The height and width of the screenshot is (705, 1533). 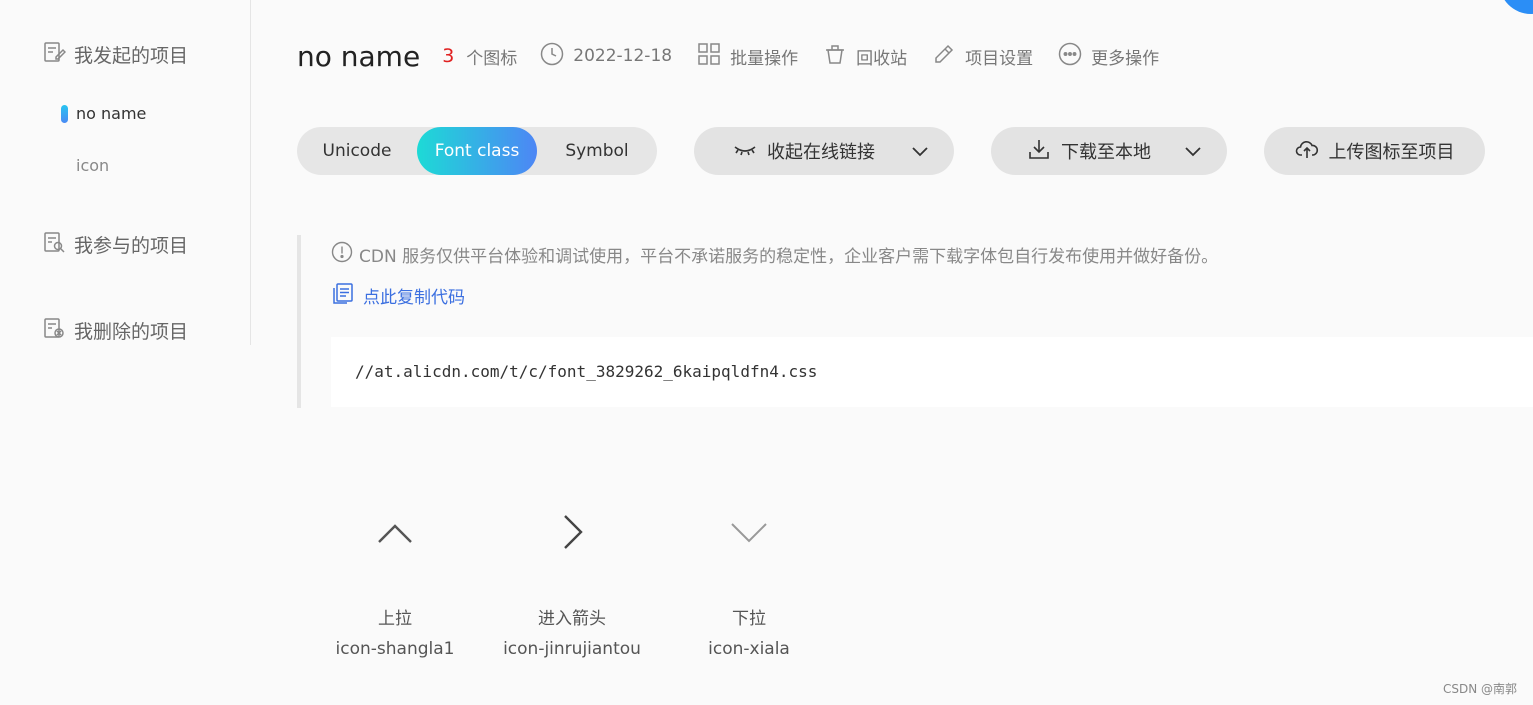 What do you see at coordinates (1039, 151) in the screenshot?
I see `download-icon` at bounding box center [1039, 151].